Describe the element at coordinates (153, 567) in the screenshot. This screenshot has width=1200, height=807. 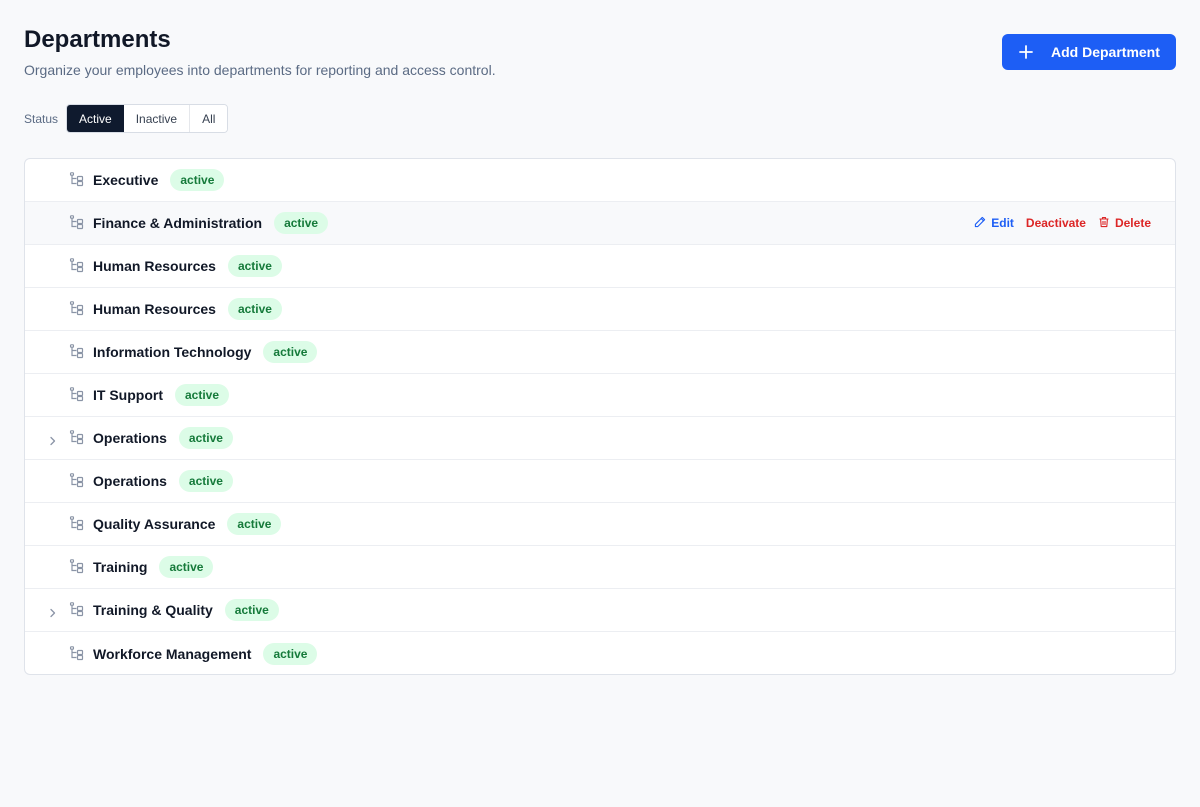
I see `department-name-group: Training active` at that location.